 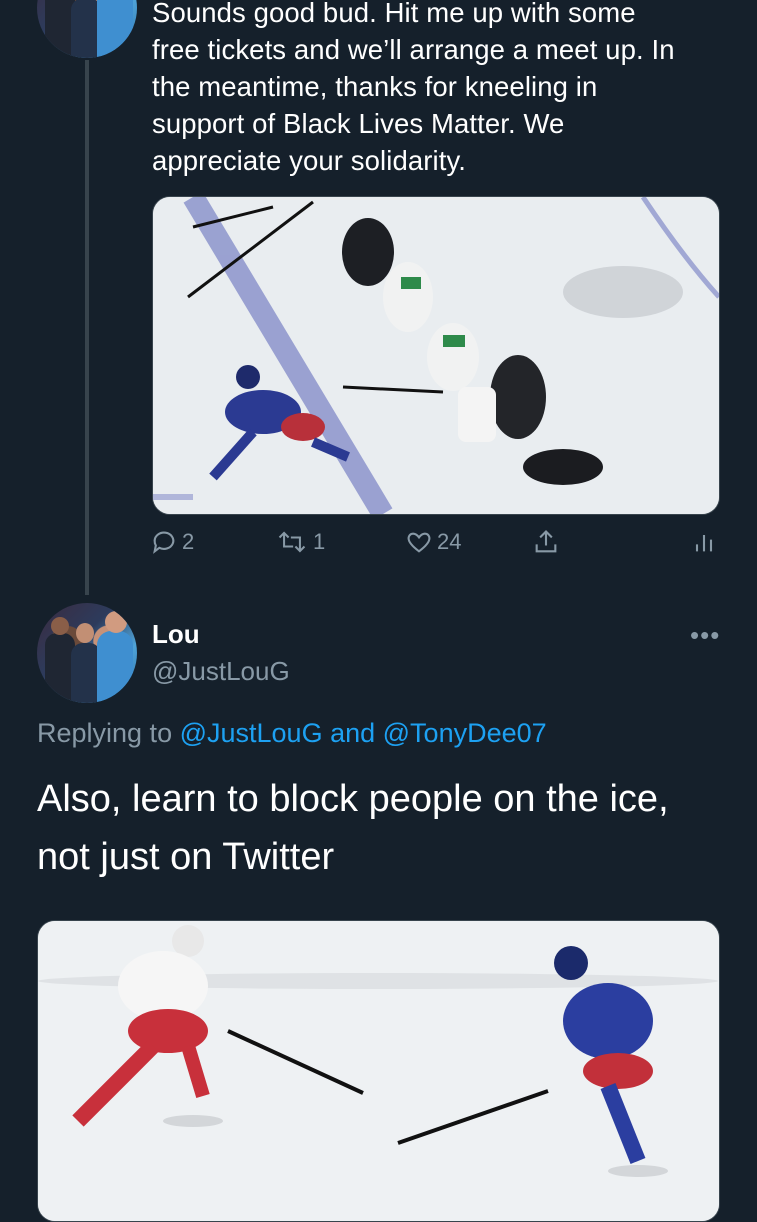 I want to click on reply-button: 2, so click(x=172, y=542).